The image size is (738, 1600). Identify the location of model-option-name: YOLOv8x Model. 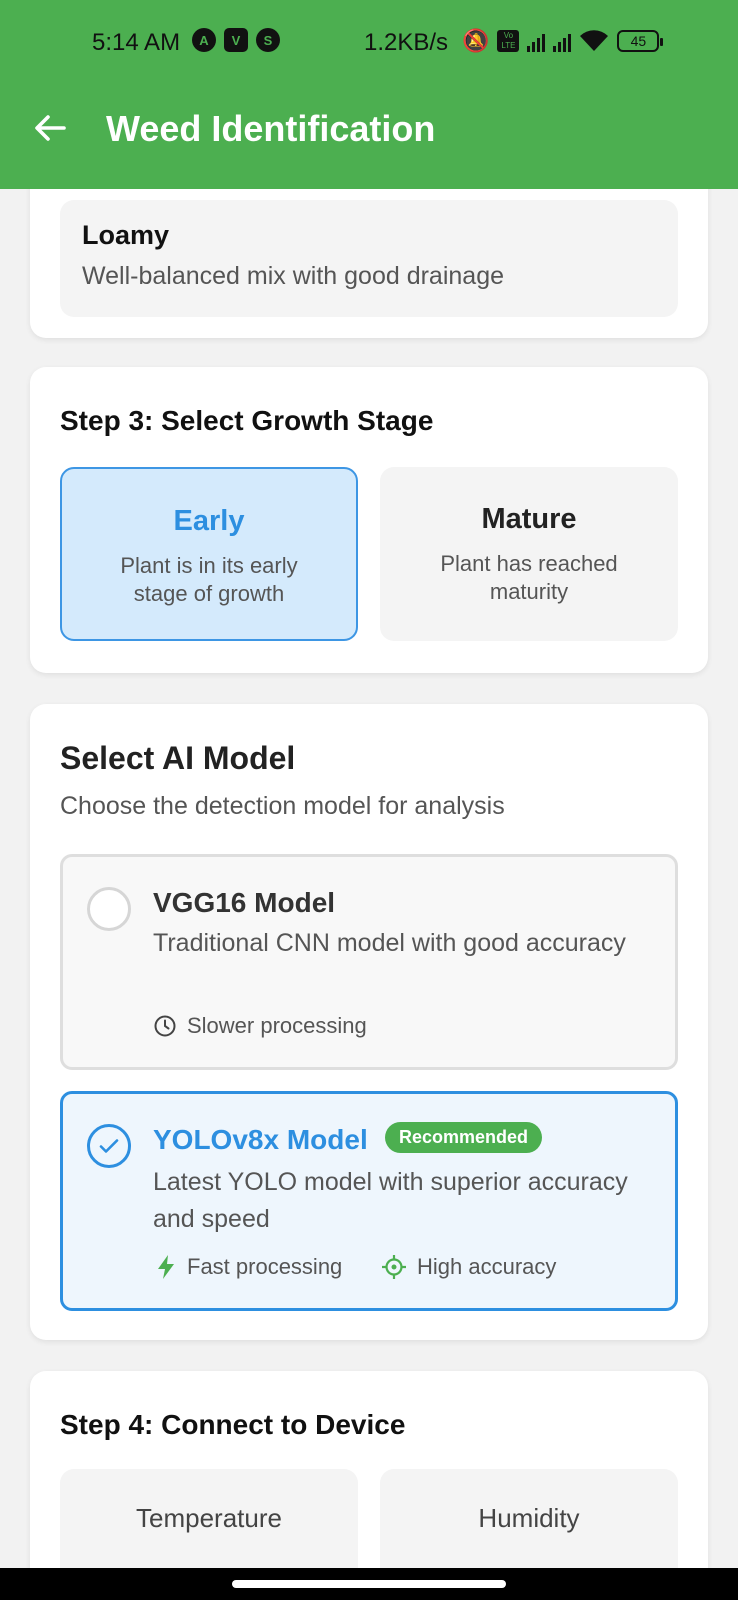
(260, 1139).